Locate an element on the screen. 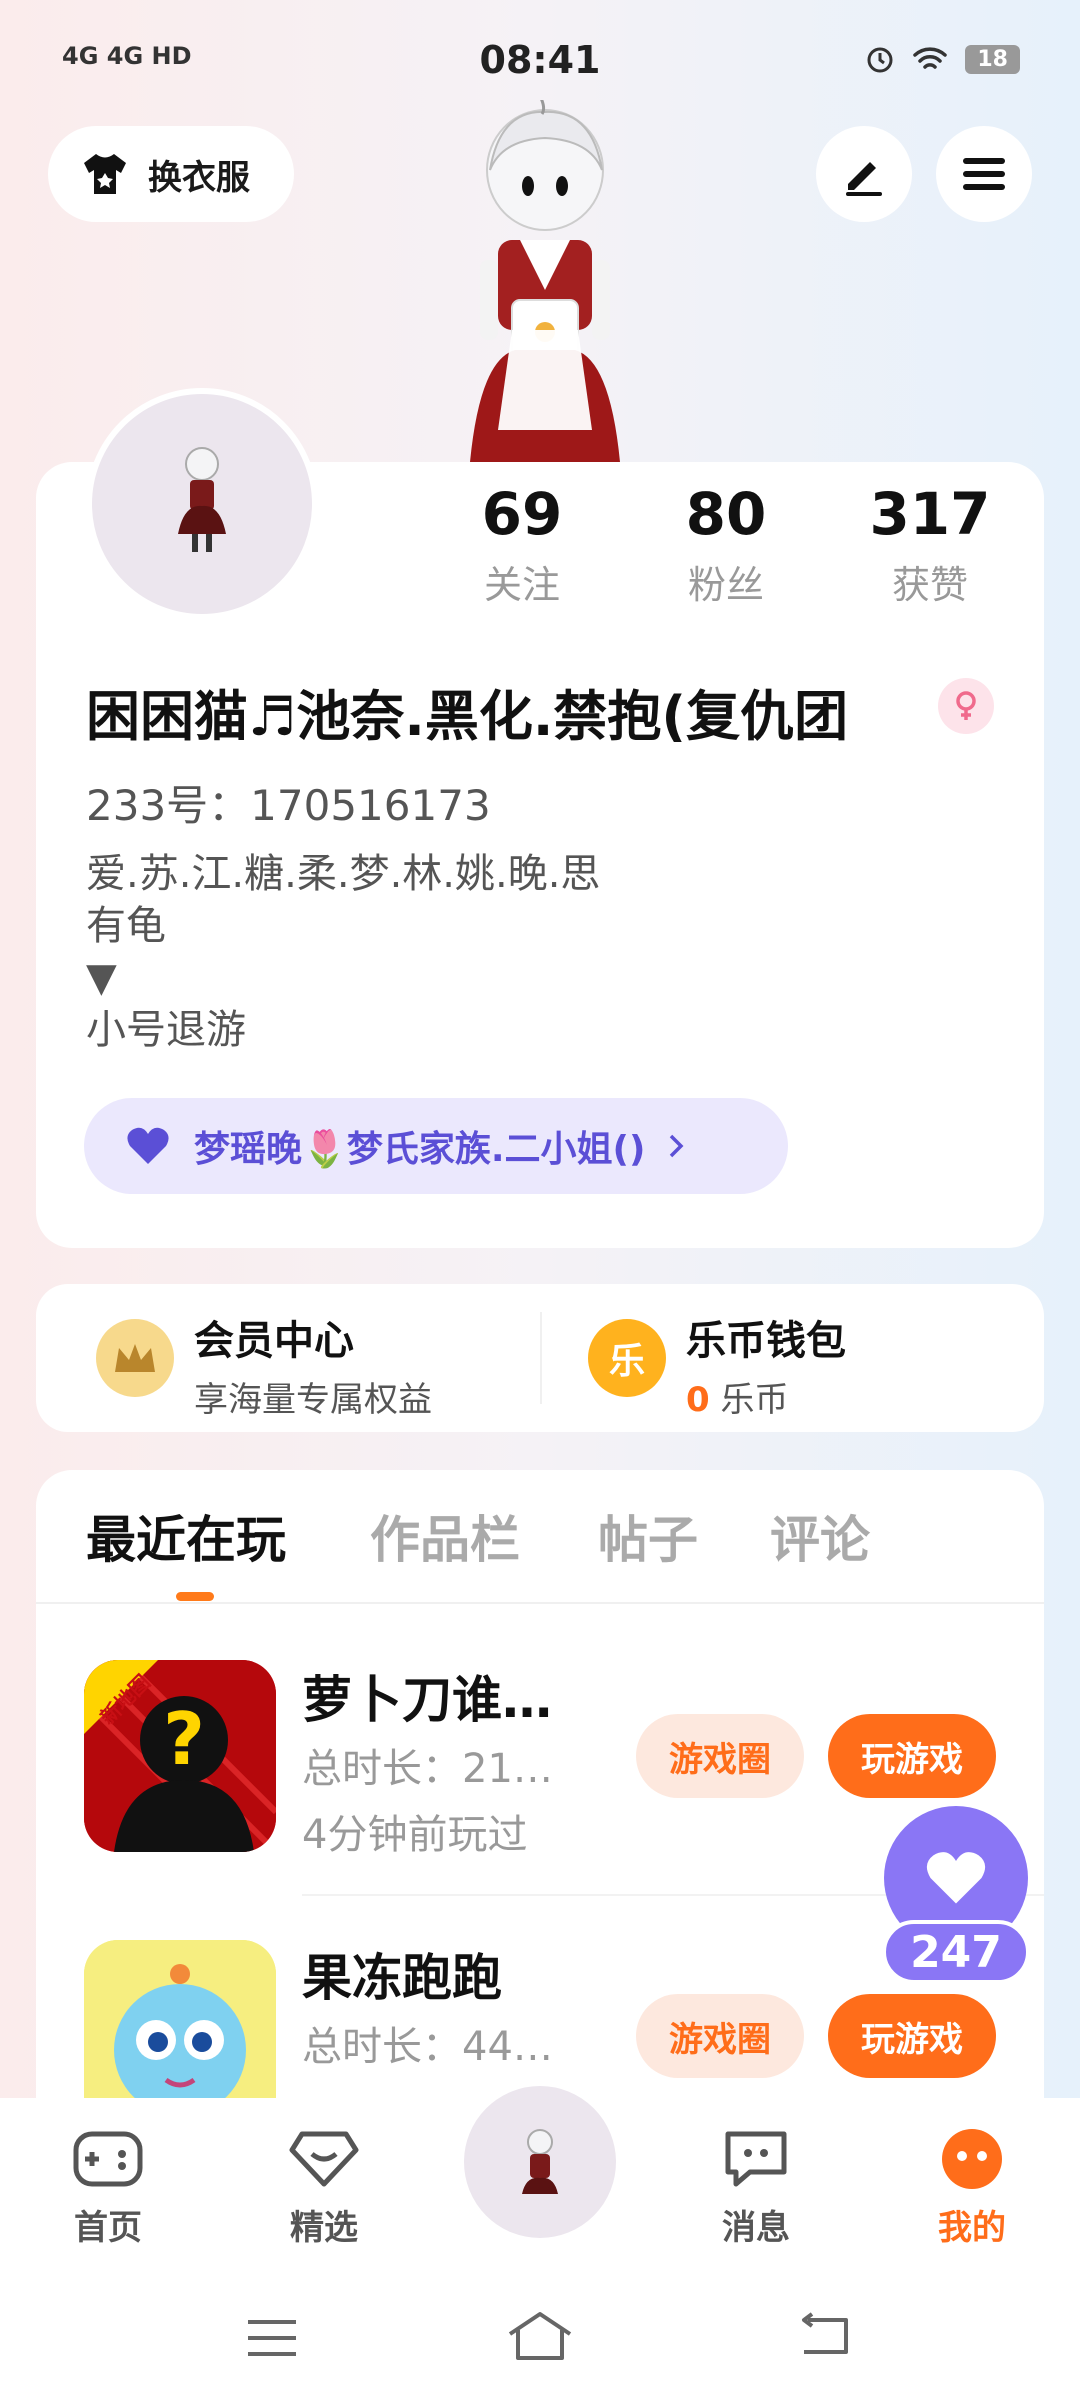 The height and width of the screenshot is (2400, 1080). stat-number: 317 is located at coordinates (930, 514).